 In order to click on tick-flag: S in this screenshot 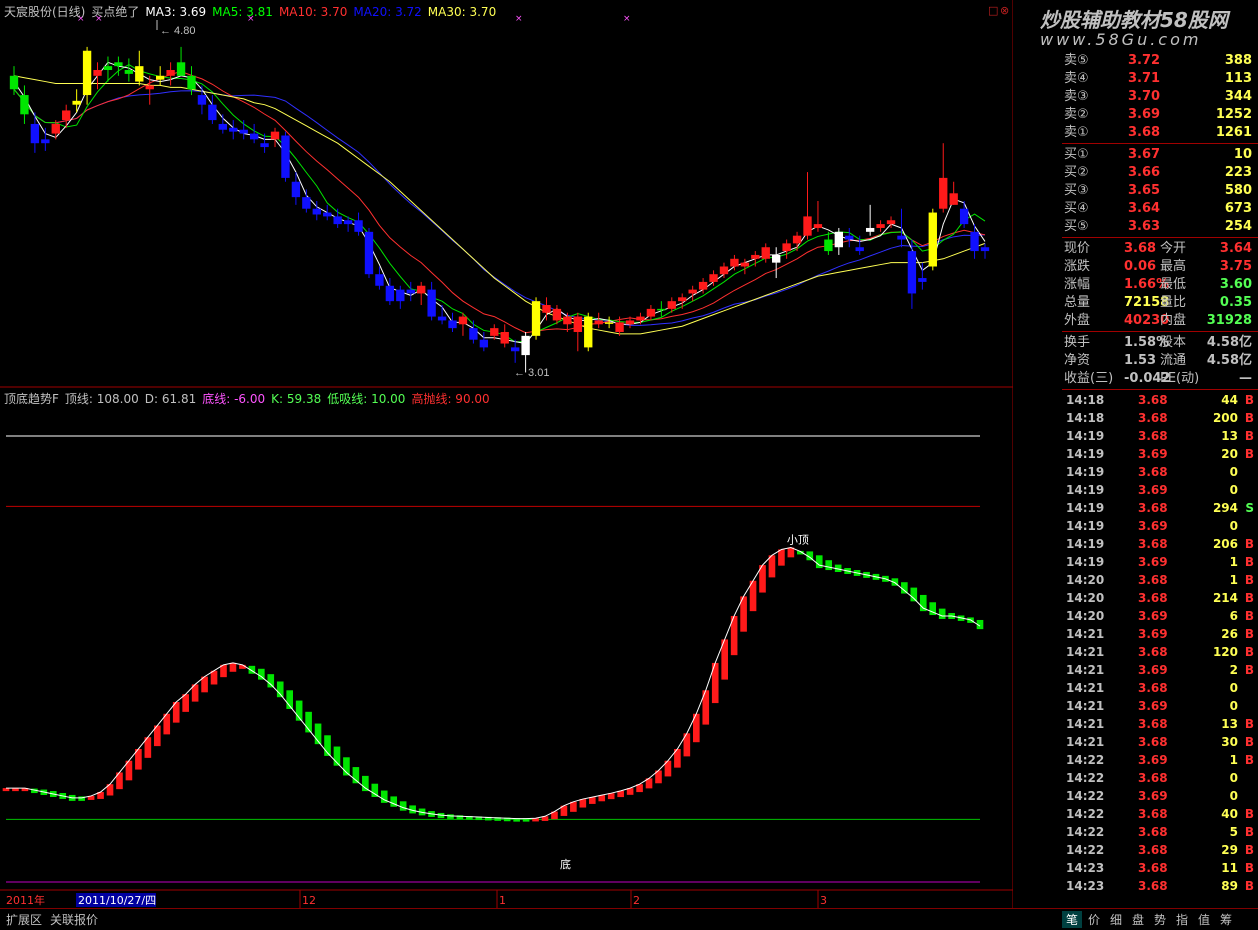, I will do `click(1249, 508)`.